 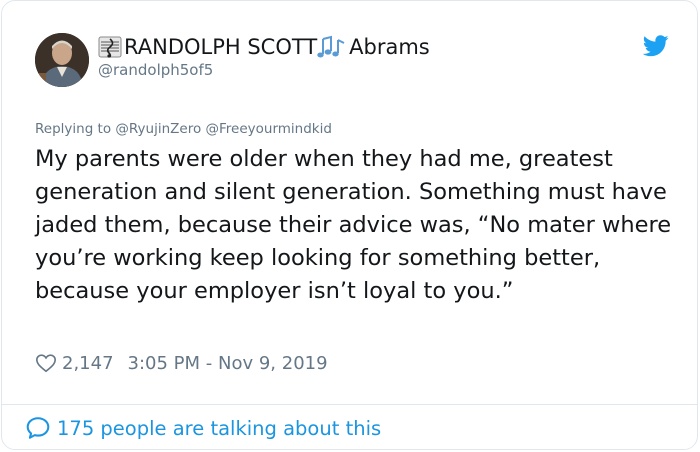 I want to click on author-display-name: RANDOLPH SCOTT Abrams, so click(x=264, y=47).